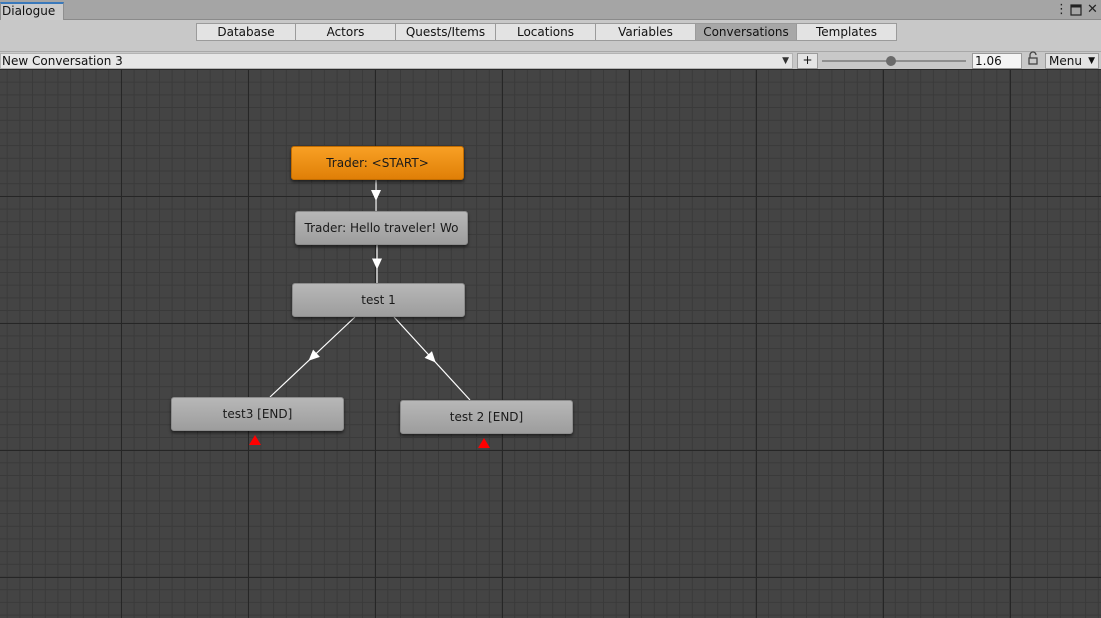 This screenshot has height=618, width=1101. I want to click on node-test3-end: test3 [END], so click(257, 414).